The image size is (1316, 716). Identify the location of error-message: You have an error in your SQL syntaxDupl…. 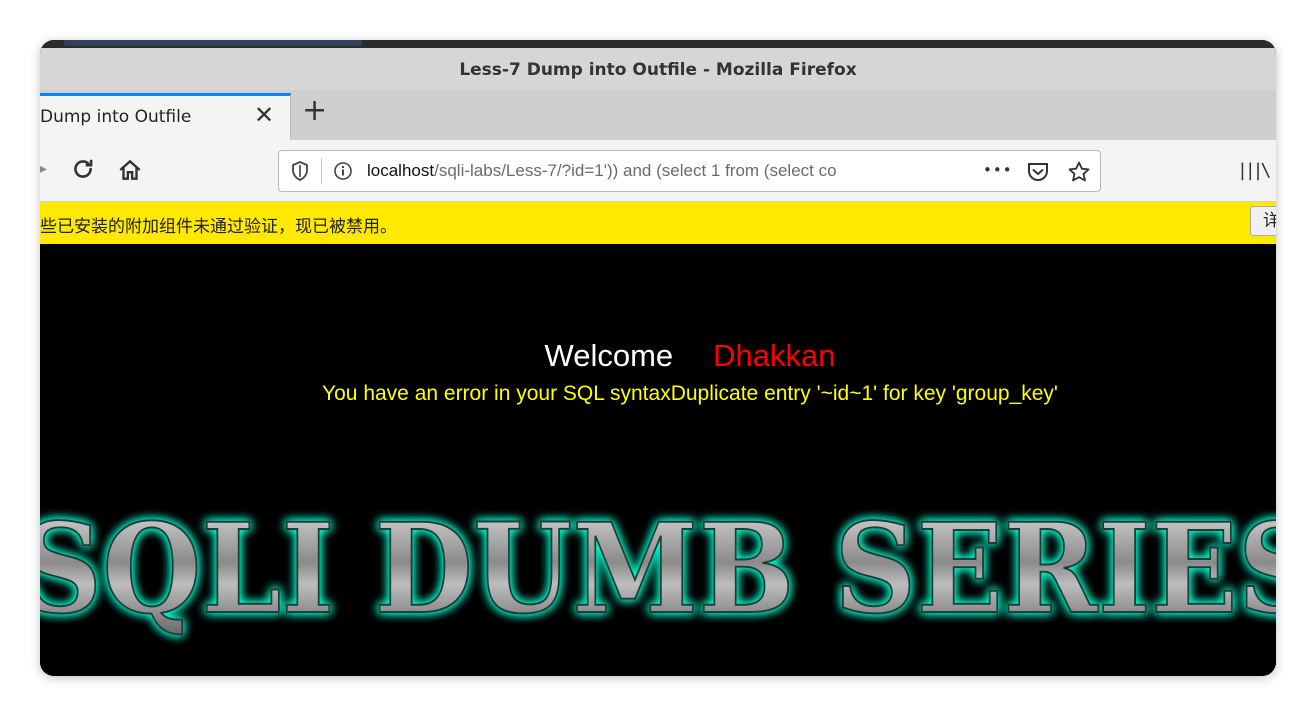
(690, 393).